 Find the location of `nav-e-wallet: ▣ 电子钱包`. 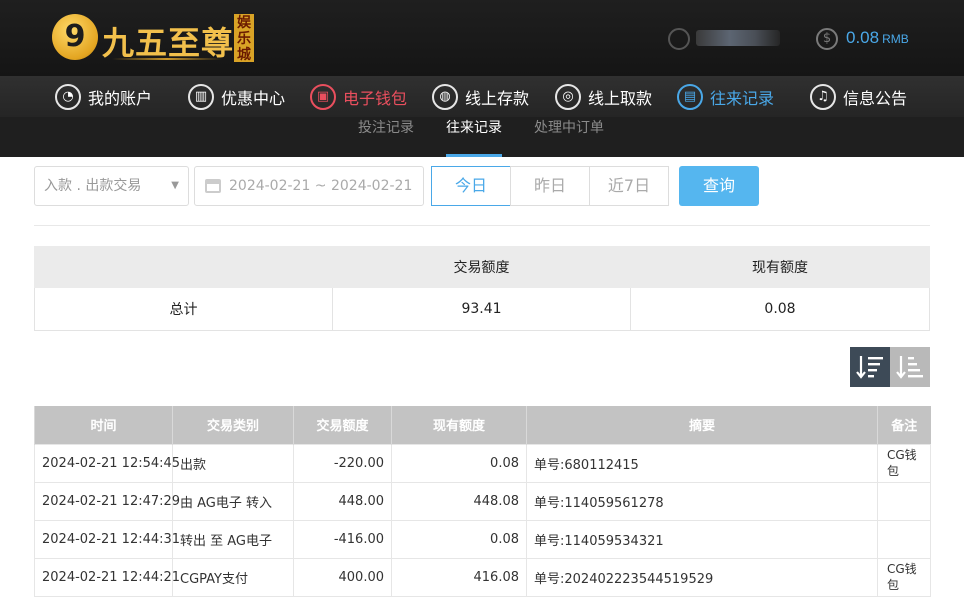

nav-e-wallet: ▣ 电子钱包 is located at coordinates (358, 96).